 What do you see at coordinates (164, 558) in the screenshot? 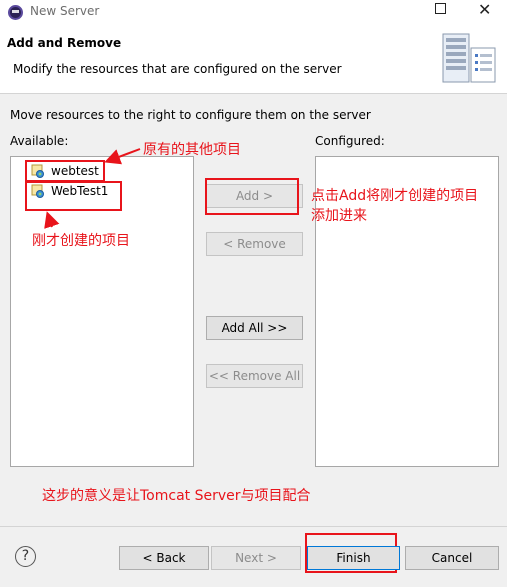
I see `back-button: < Back` at bounding box center [164, 558].